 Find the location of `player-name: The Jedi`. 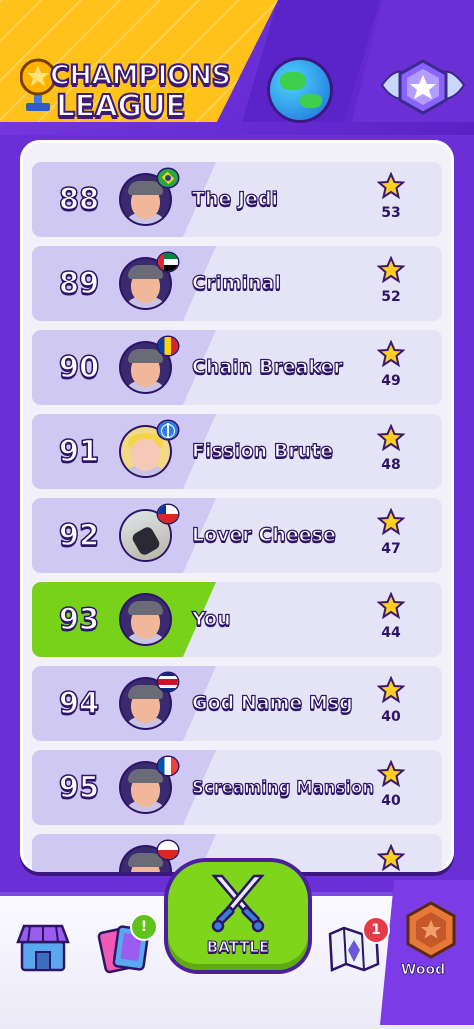

player-name: The Jedi is located at coordinates (235, 198).